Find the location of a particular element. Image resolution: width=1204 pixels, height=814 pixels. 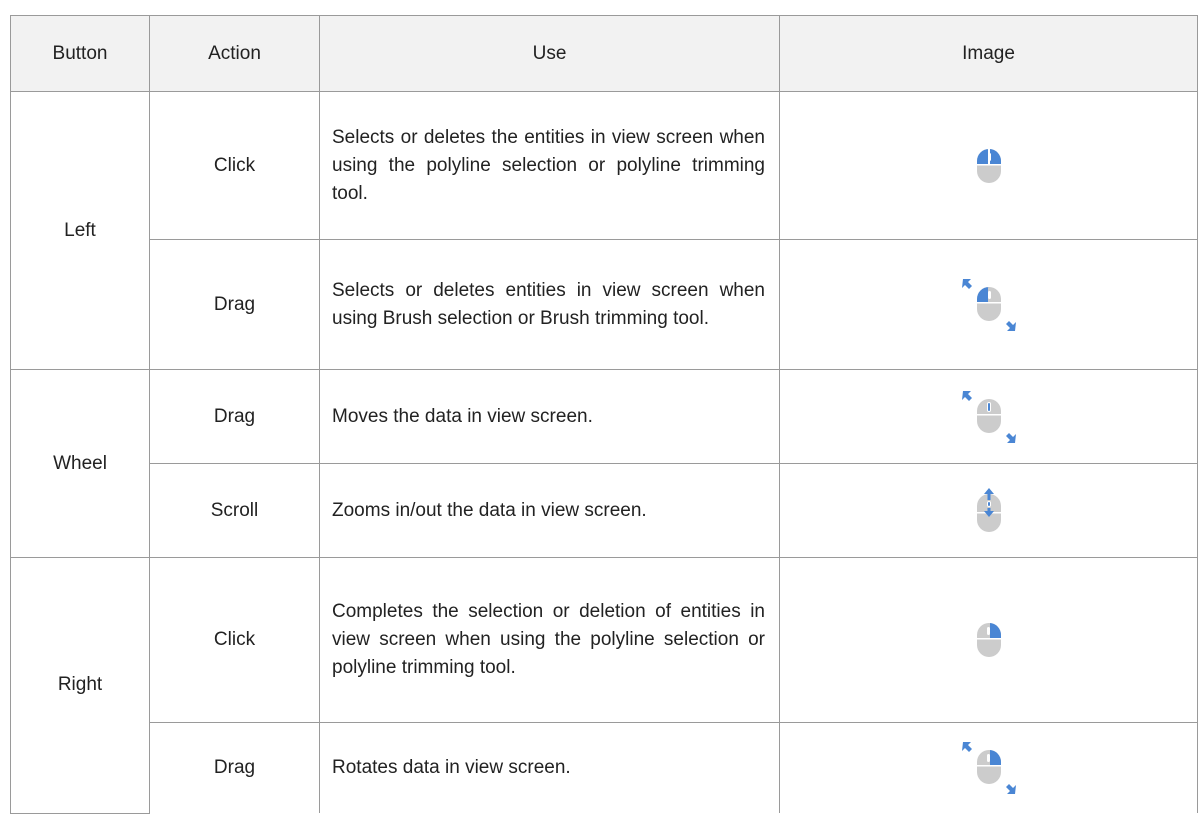

mouse-left-click-icon is located at coordinates (988, 165).